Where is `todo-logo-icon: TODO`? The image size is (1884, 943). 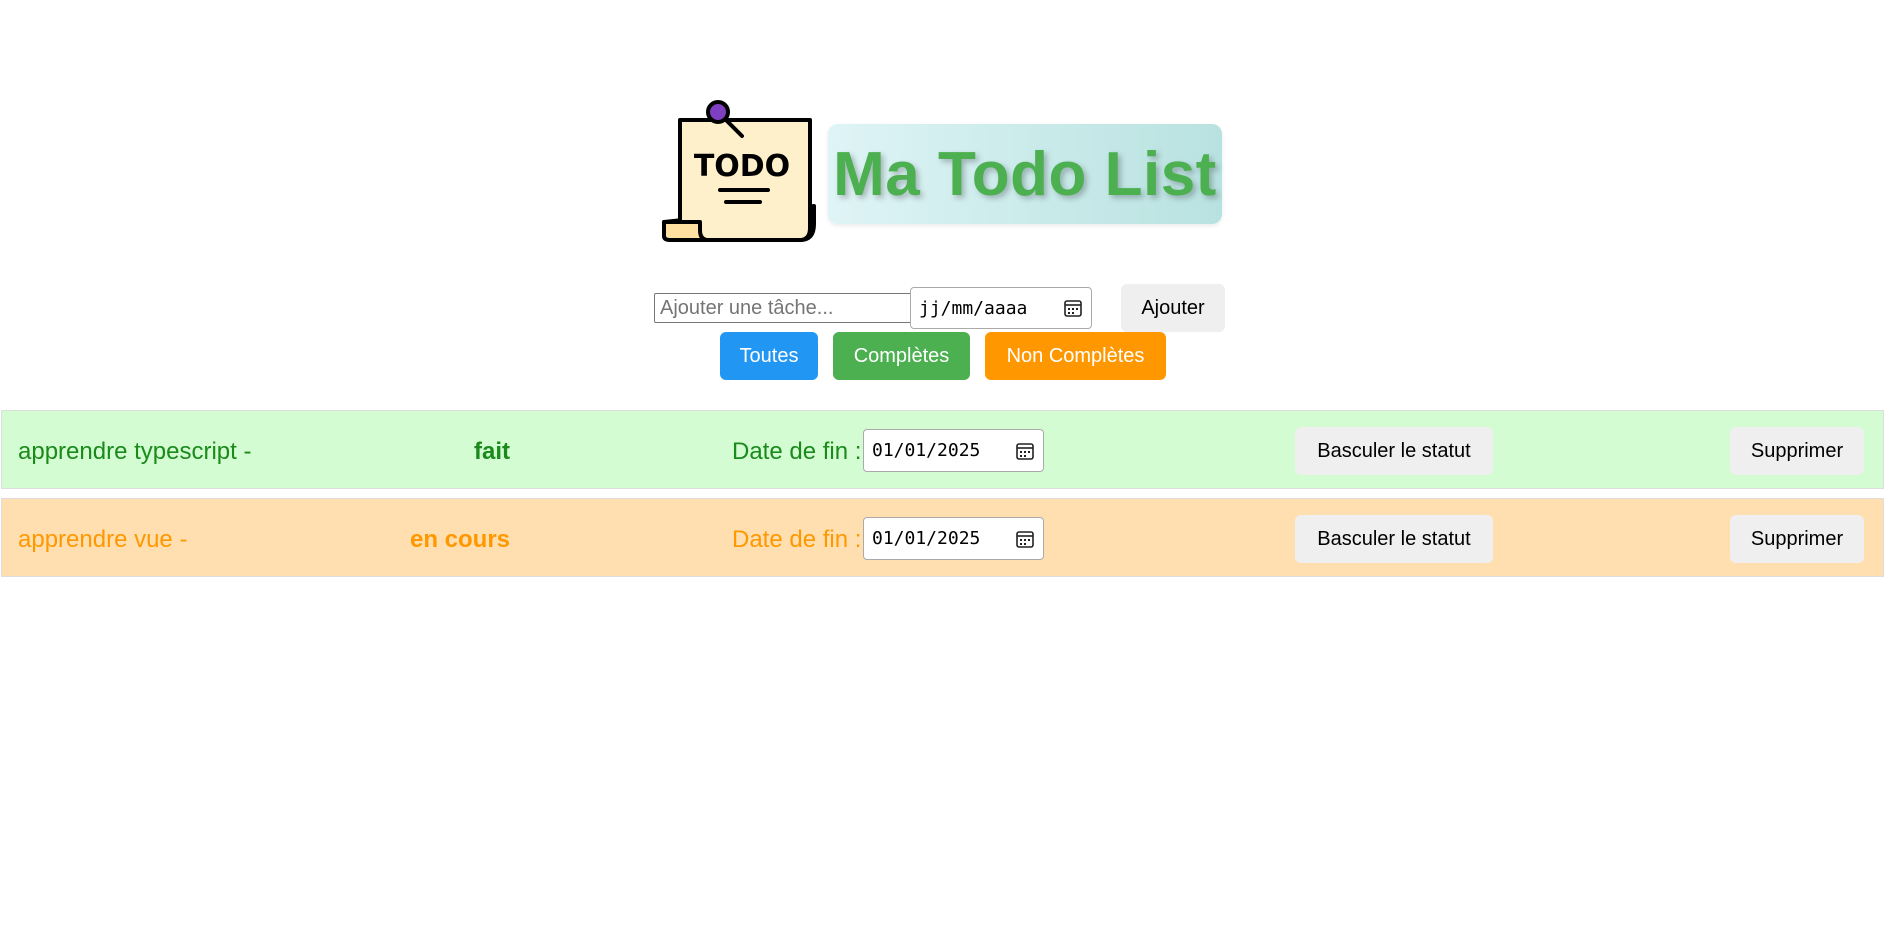 todo-logo-icon: TODO is located at coordinates (739, 171).